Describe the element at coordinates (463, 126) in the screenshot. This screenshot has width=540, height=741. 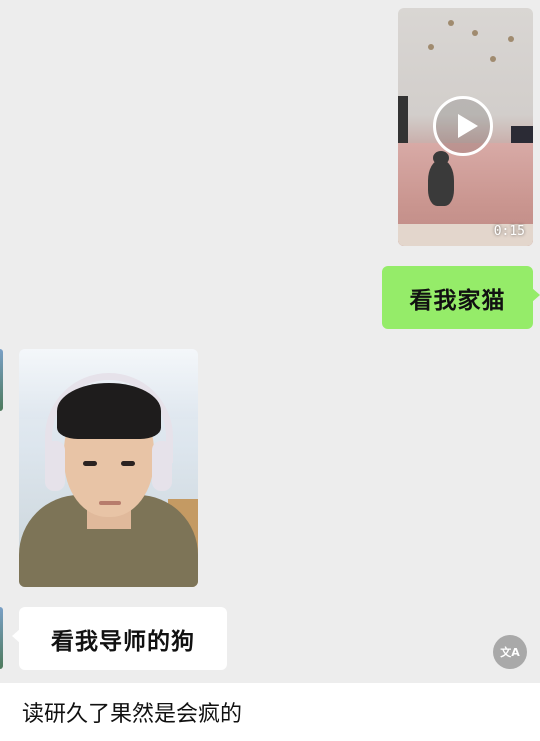
I see `play-icon` at that location.